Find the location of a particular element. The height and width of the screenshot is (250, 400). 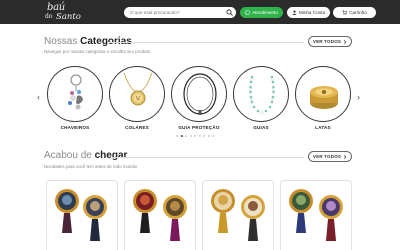

category-card-guias: GUIAS is located at coordinates (261, 98).